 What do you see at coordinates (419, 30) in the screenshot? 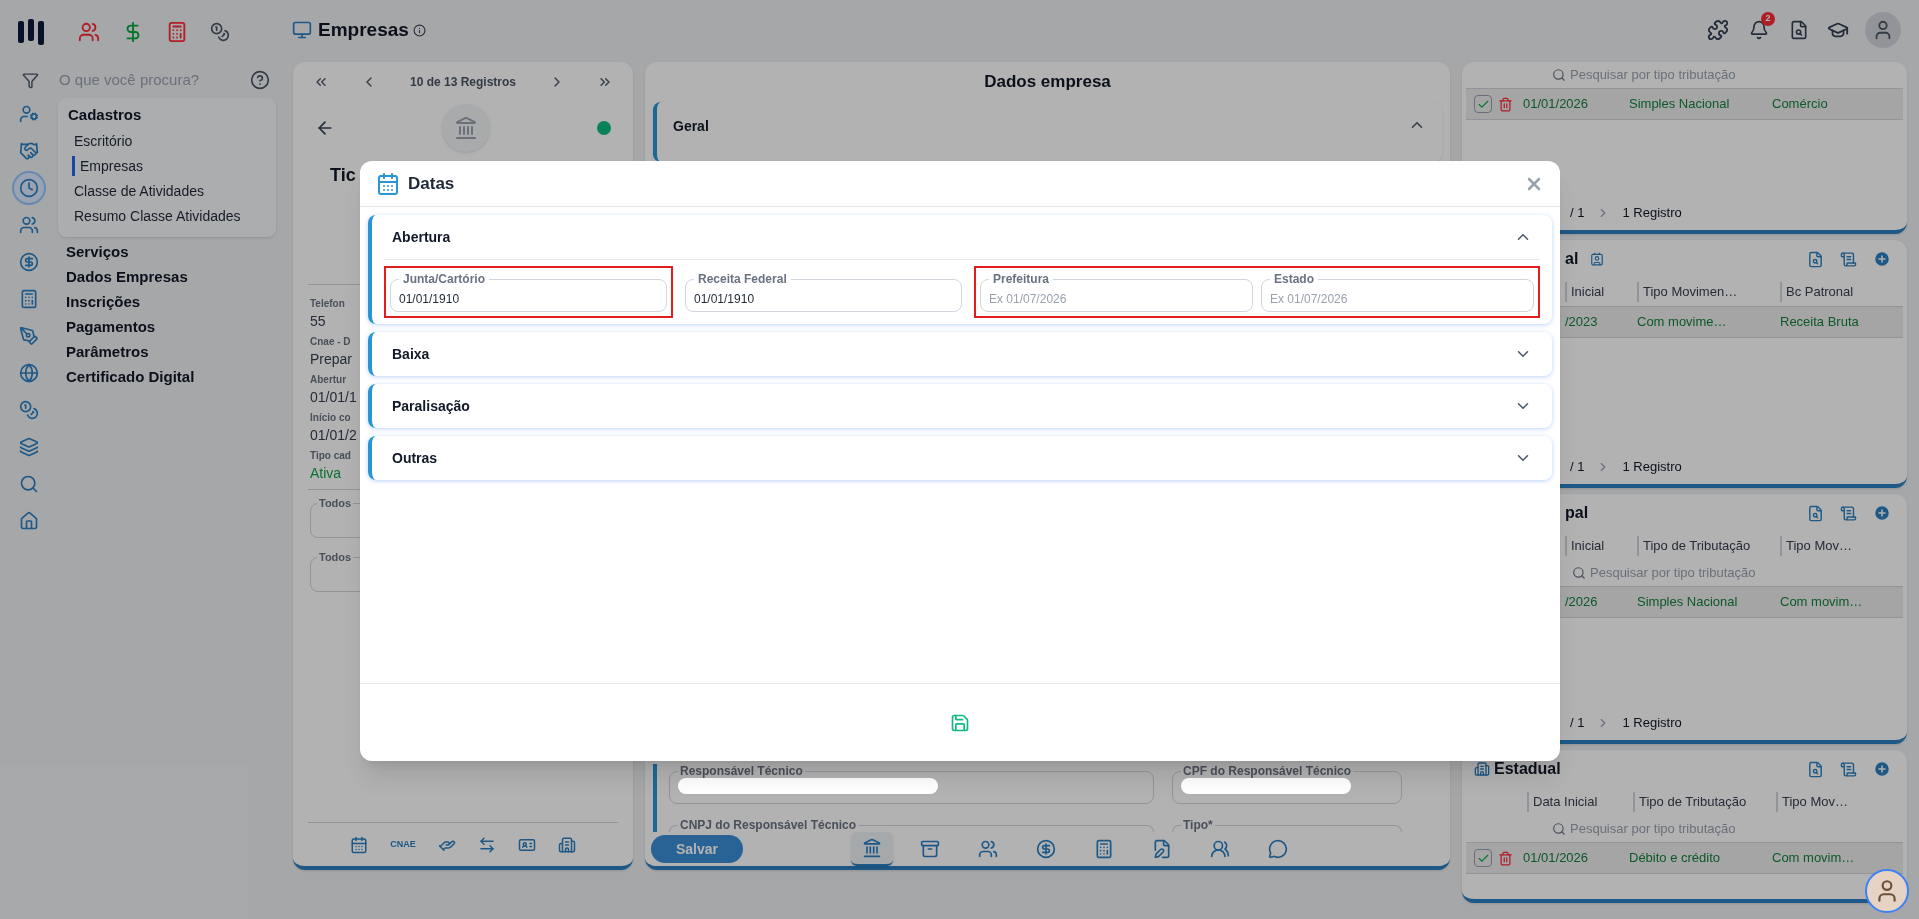
I see `info-icon` at bounding box center [419, 30].